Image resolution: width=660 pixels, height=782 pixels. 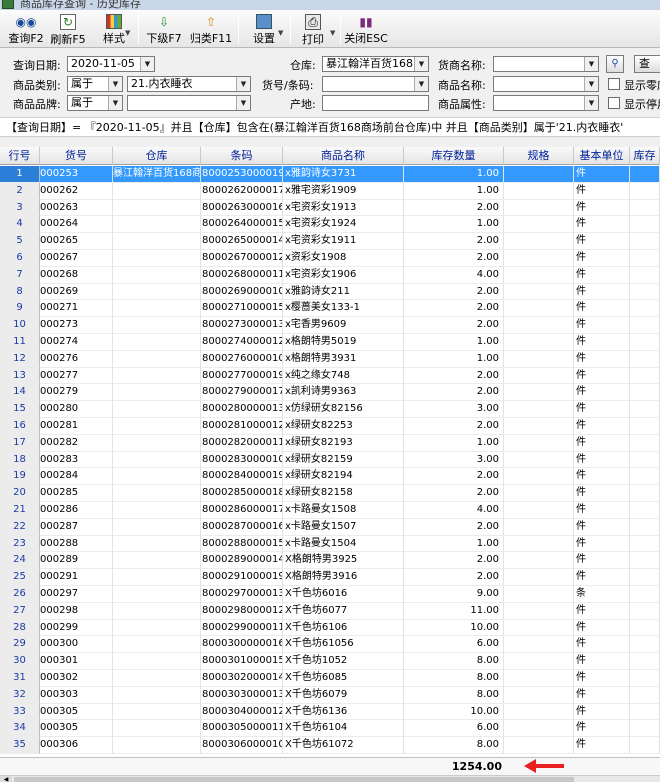 I want to click on close-button: ▮▮ 关闭ESC, so click(x=366, y=29).